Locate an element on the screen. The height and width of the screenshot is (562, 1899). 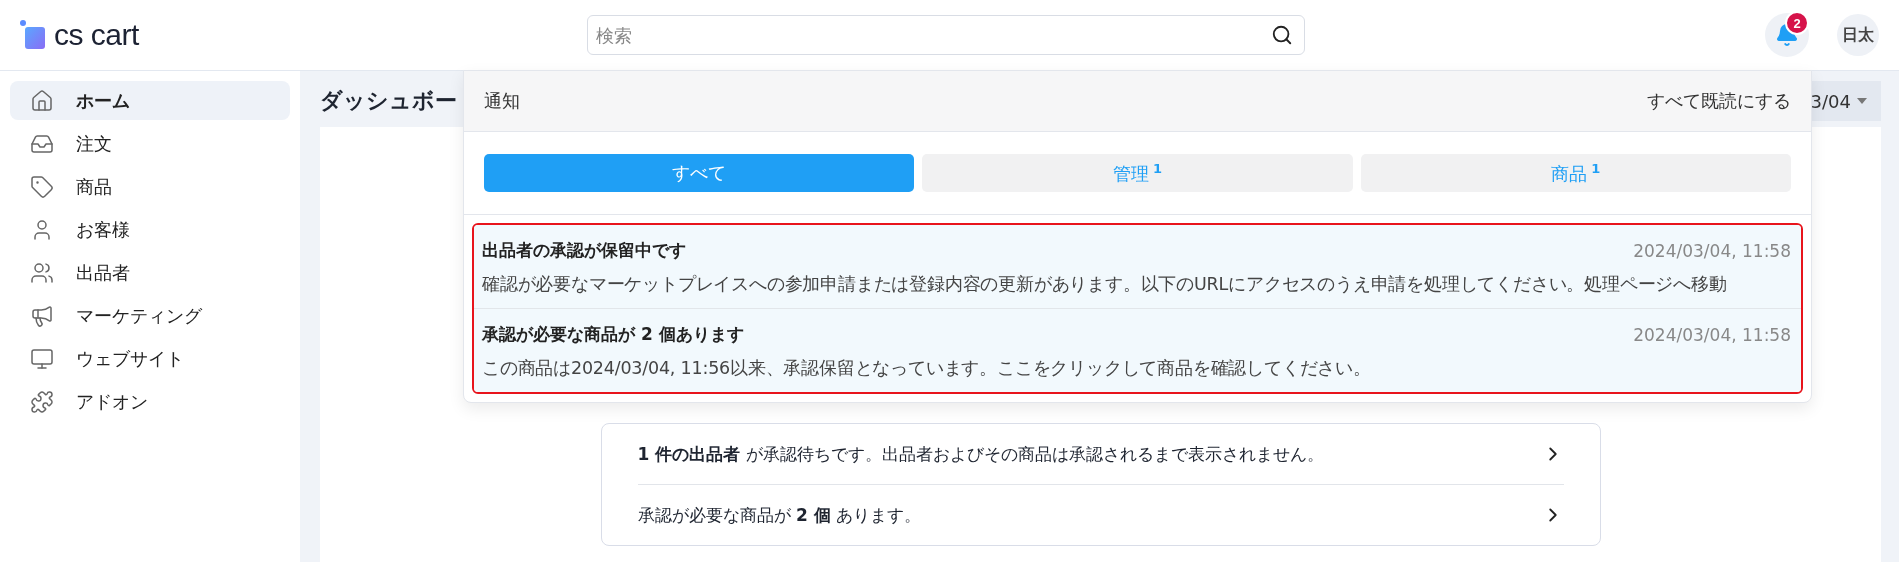
tag-icon is located at coordinates (42, 186).